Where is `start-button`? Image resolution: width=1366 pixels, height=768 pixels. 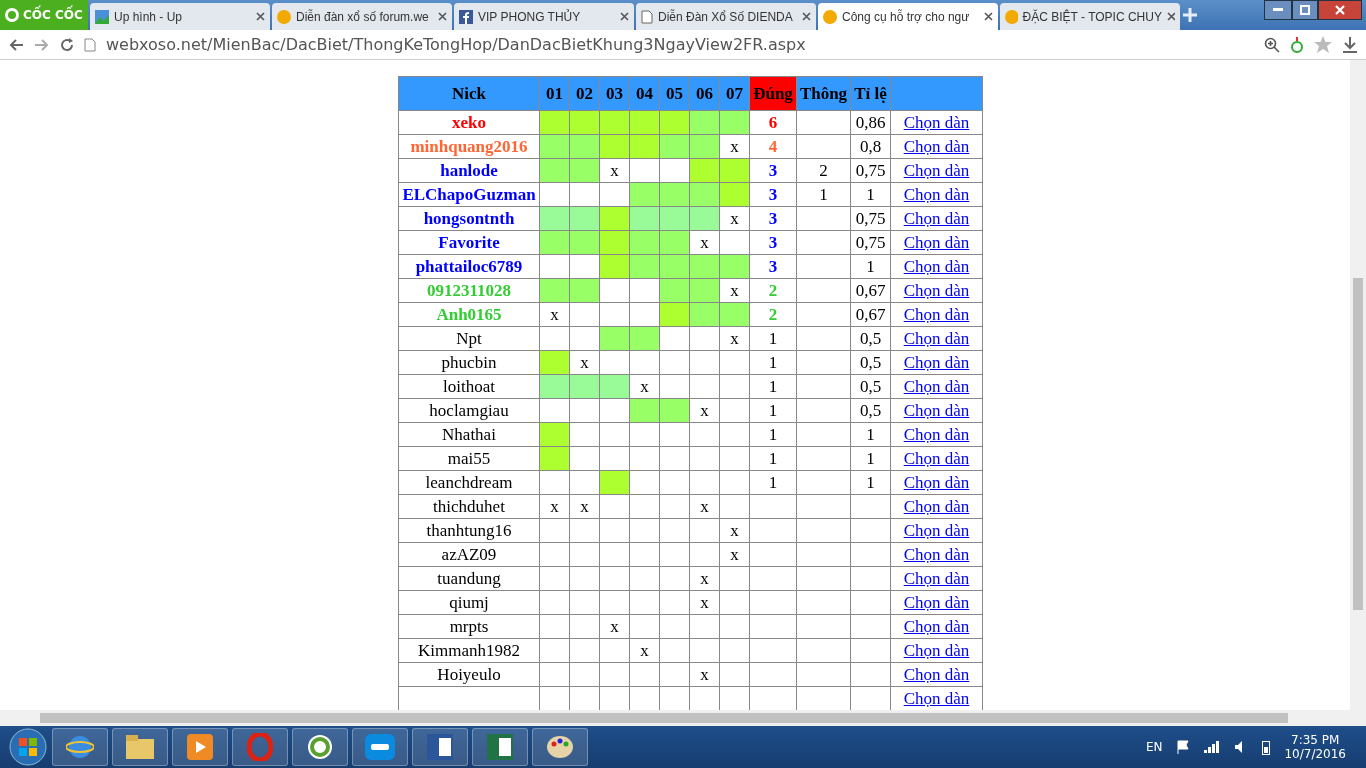 start-button is located at coordinates (28, 747).